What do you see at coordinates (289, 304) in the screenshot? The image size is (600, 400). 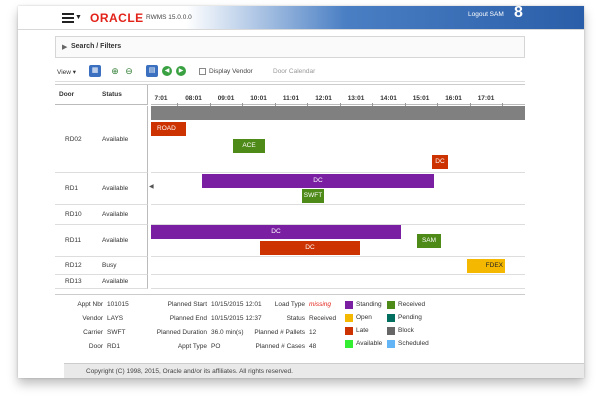 I see `load-type-label: Load Type` at bounding box center [289, 304].